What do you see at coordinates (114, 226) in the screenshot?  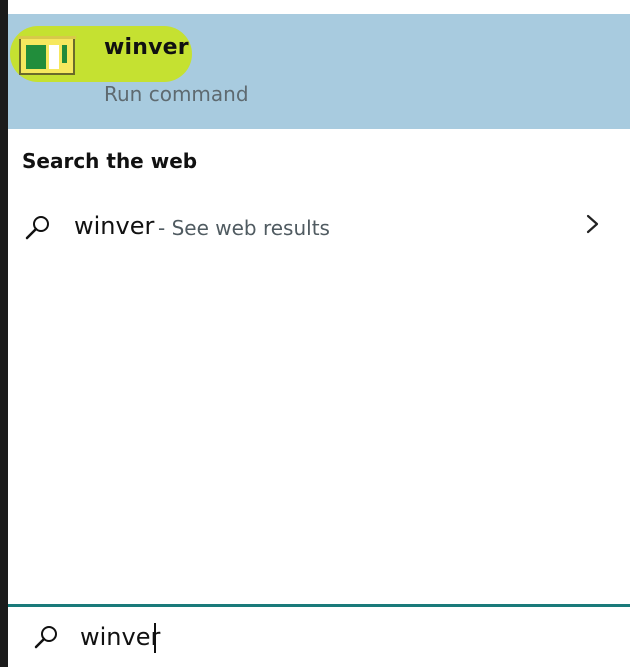 I see `web-query: winver` at bounding box center [114, 226].